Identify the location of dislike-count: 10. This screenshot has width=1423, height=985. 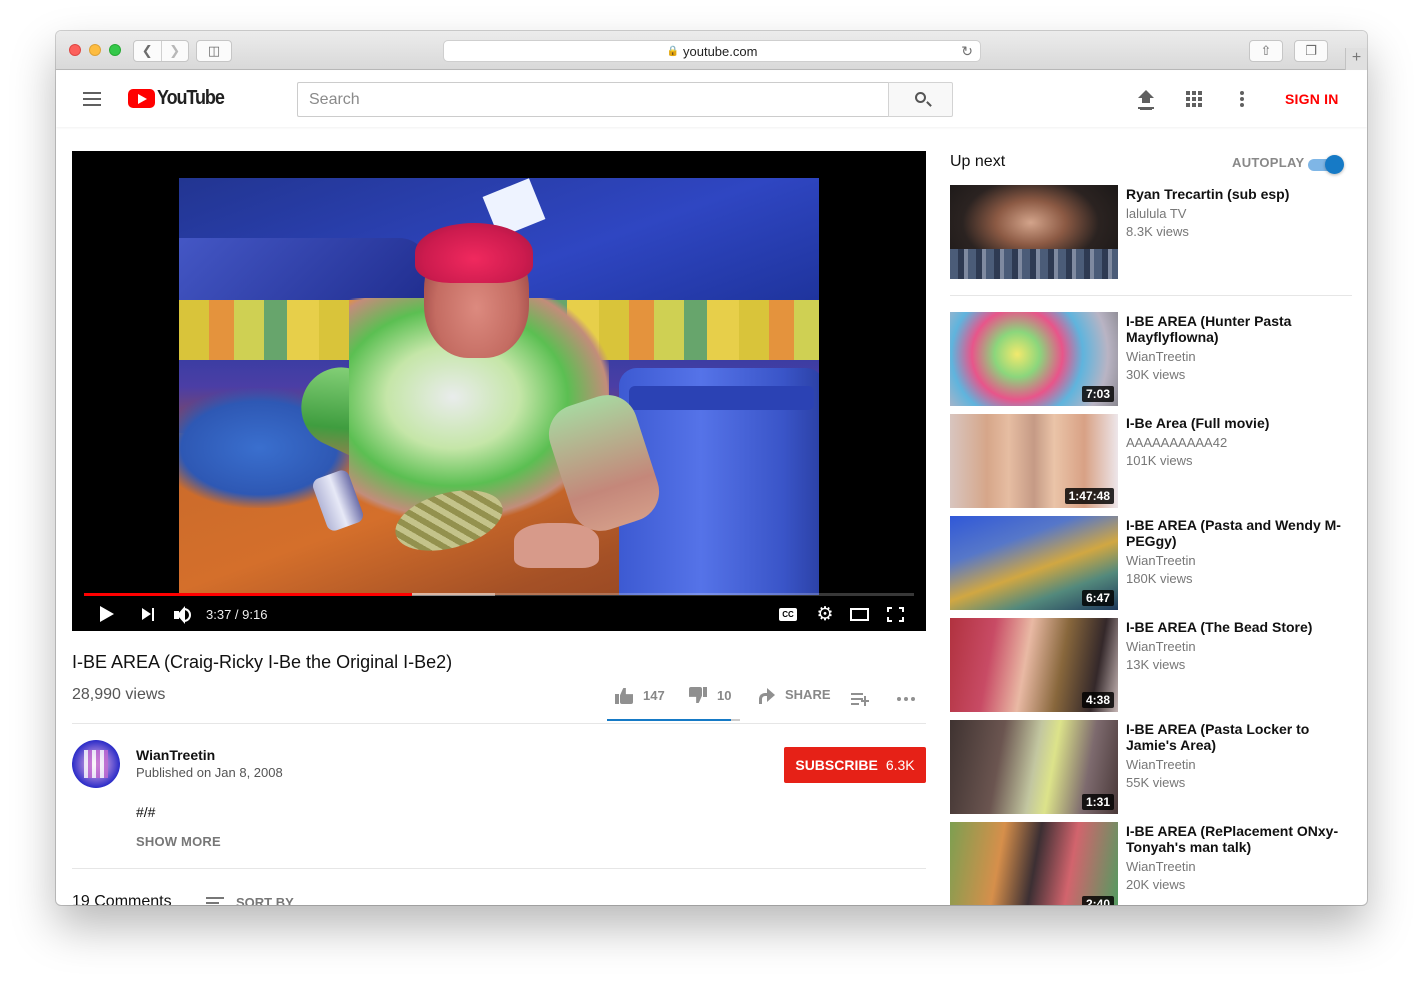
(724, 695).